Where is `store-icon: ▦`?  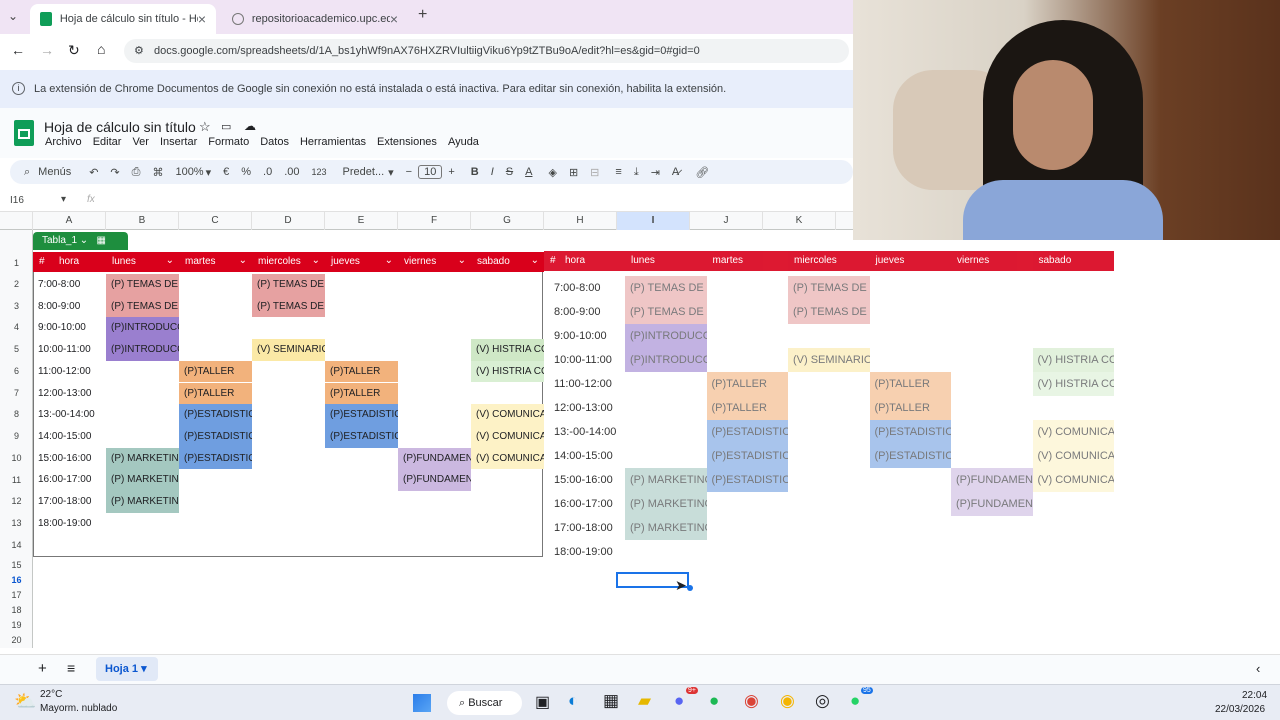
store-icon: ▦ is located at coordinates (611, 701).